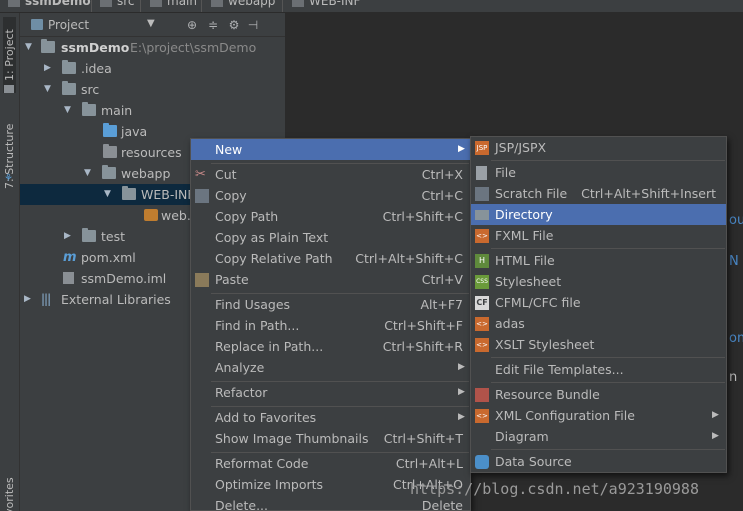 This screenshot has height=511, width=743. Describe the element at coordinates (330, 367) in the screenshot. I see `menu-item-analyze: Analyze ▶` at that location.